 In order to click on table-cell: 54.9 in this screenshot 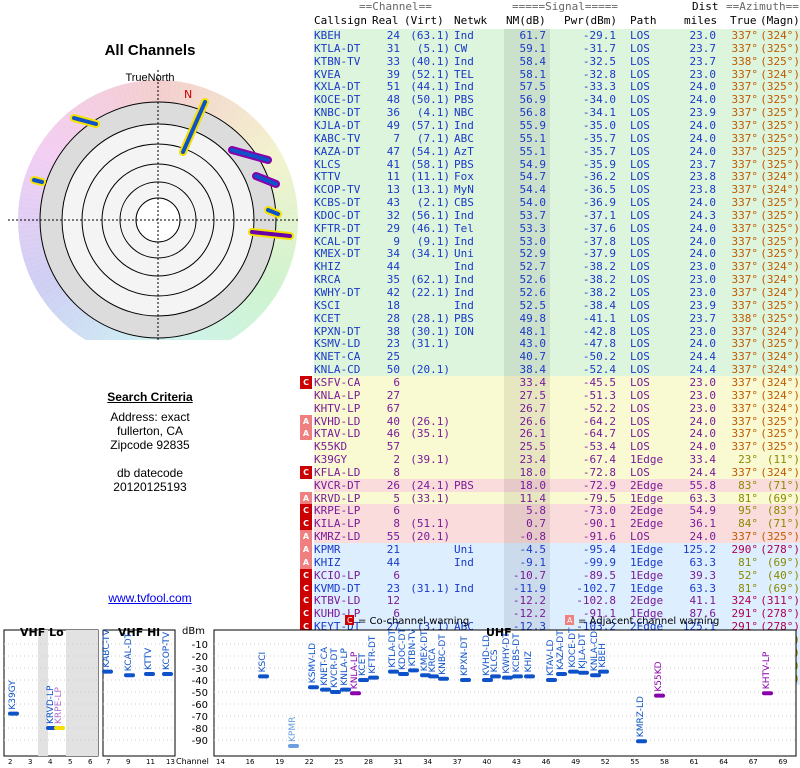, I will do `click(533, 164)`.